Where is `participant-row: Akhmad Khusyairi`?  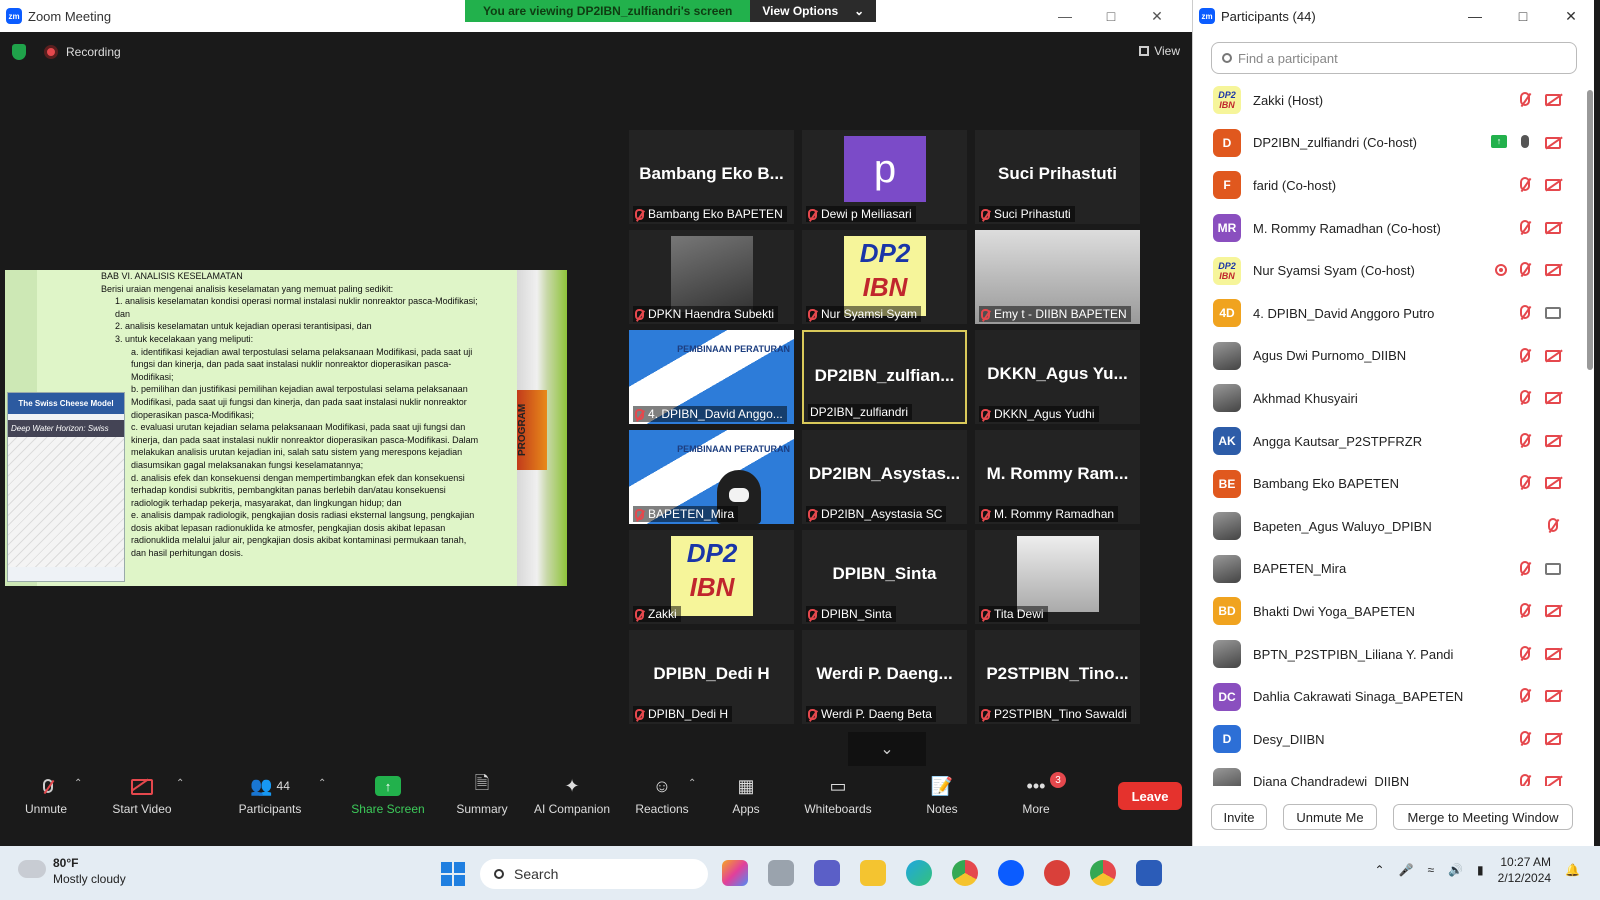
participant-row: Akhmad Khusyairi is located at coordinates (1389, 398).